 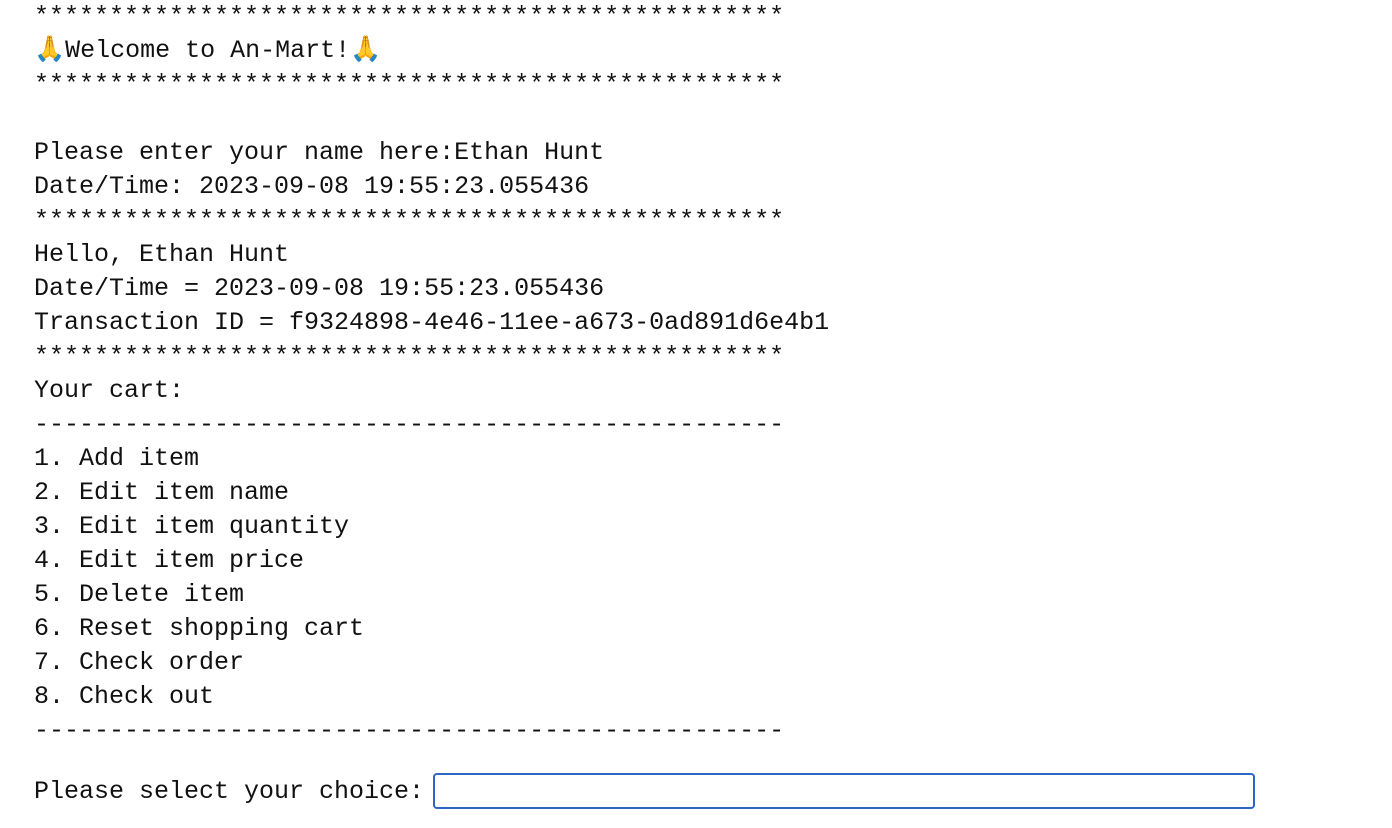 I want to click on menu-item-edit-quantity: 3. Edit item quantity, so click(x=192, y=526).